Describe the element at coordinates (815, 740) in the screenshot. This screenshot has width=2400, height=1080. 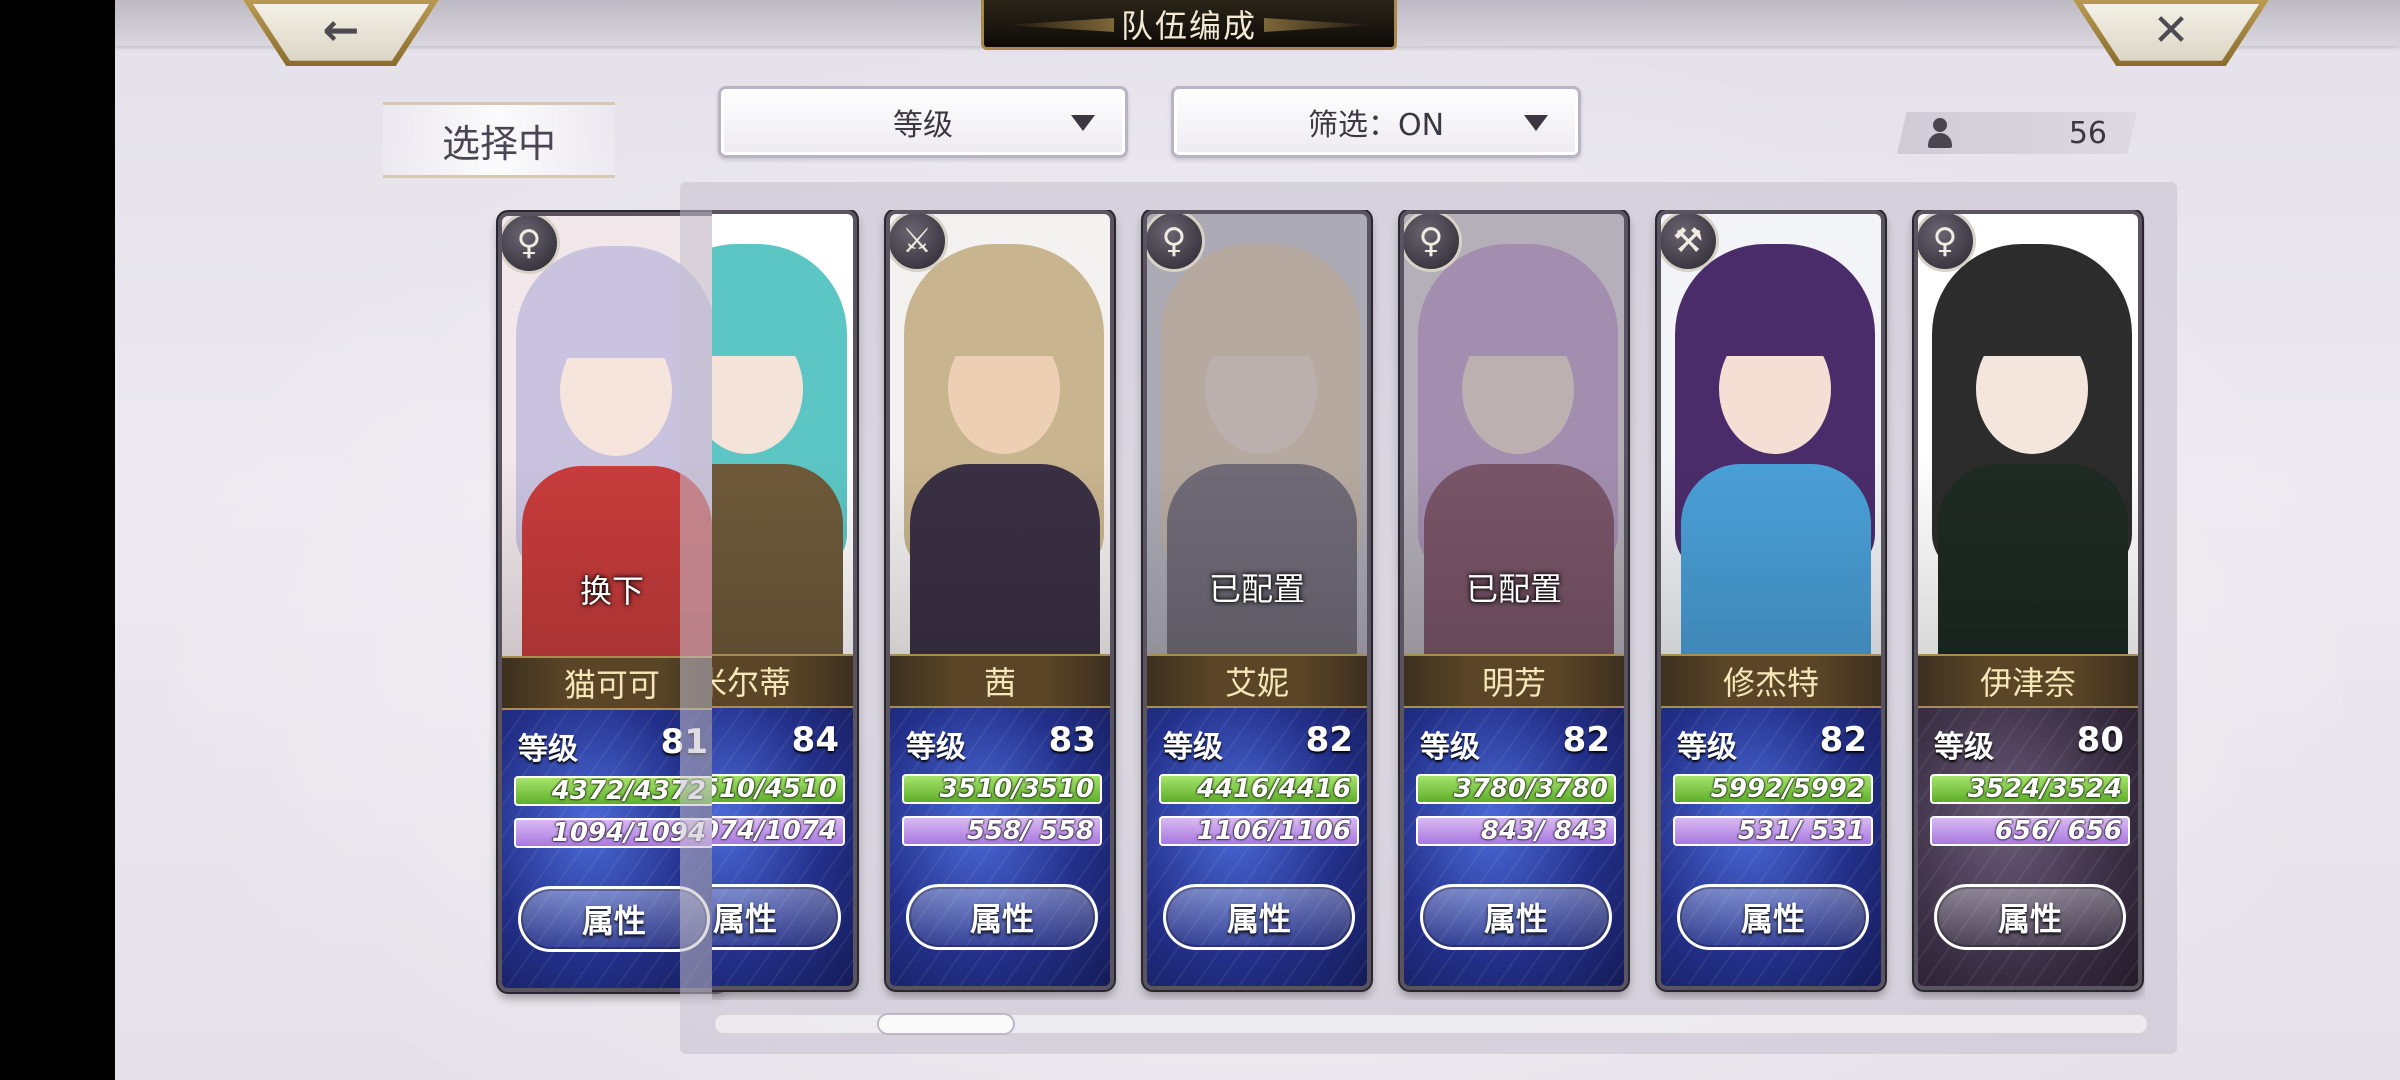
I see `level-value: 84` at that location.